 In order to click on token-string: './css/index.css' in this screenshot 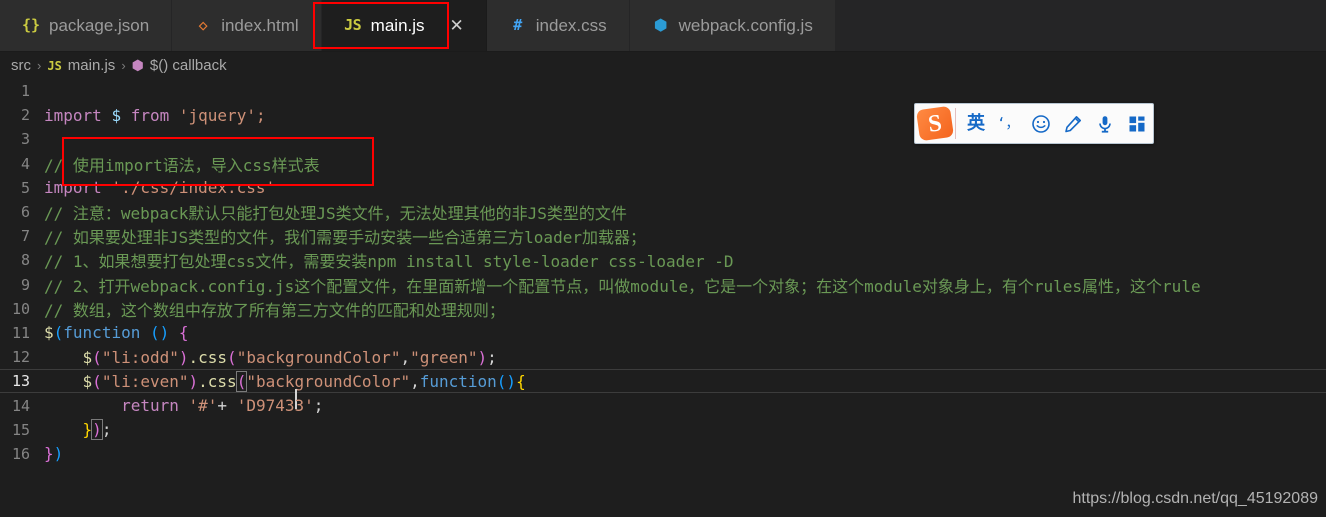, I will do `click(193, 188)`.